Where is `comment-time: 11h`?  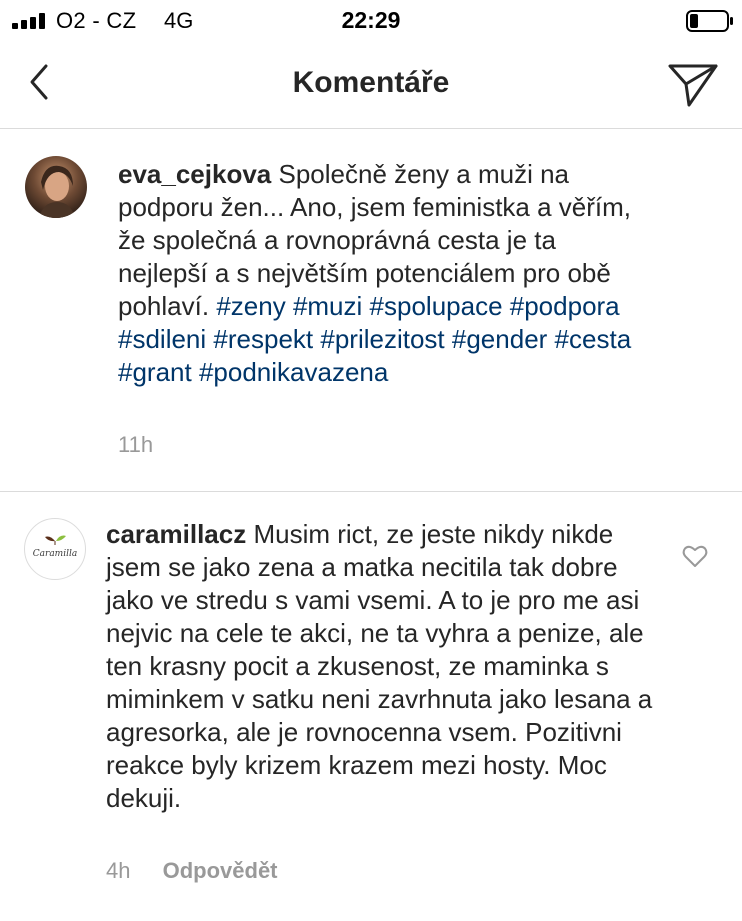 comment-time: 11h is located at coordinates (136, 444).